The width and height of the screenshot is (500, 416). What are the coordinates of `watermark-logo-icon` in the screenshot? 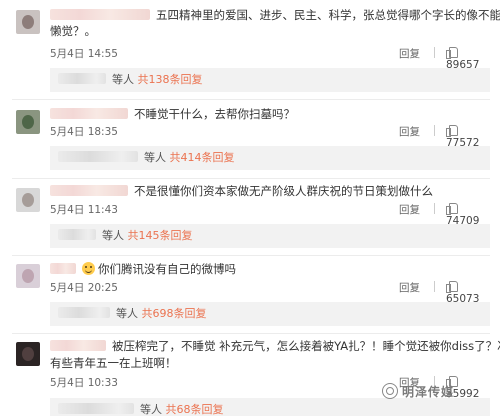 It's located at (390, 391).